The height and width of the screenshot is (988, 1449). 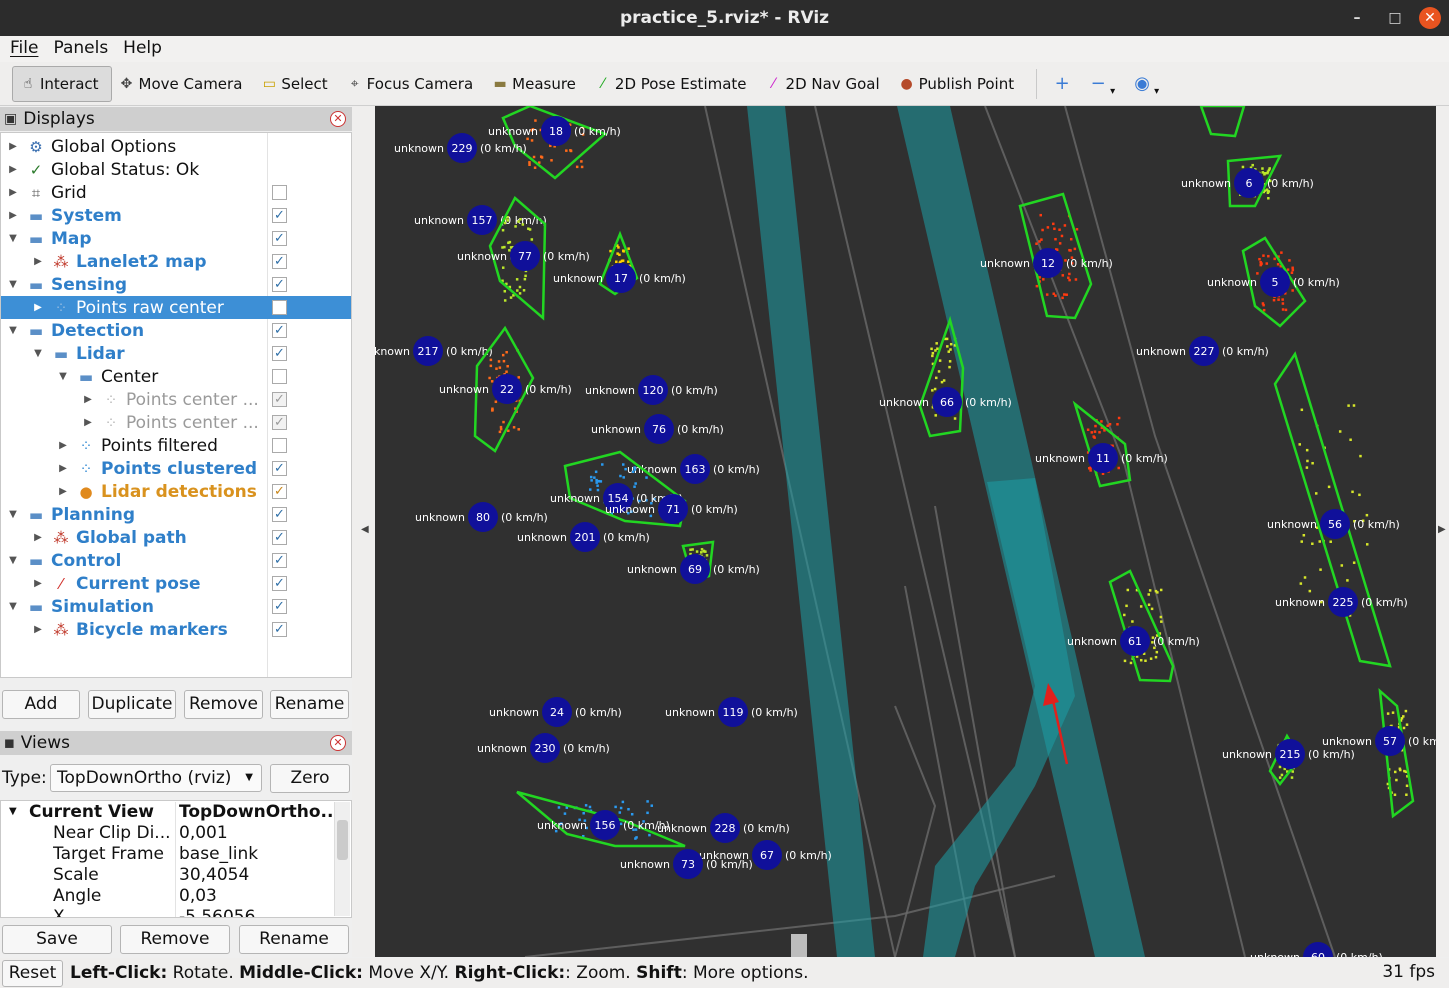 I want to click on properties-scrollbar, so click(x=342, y=859).